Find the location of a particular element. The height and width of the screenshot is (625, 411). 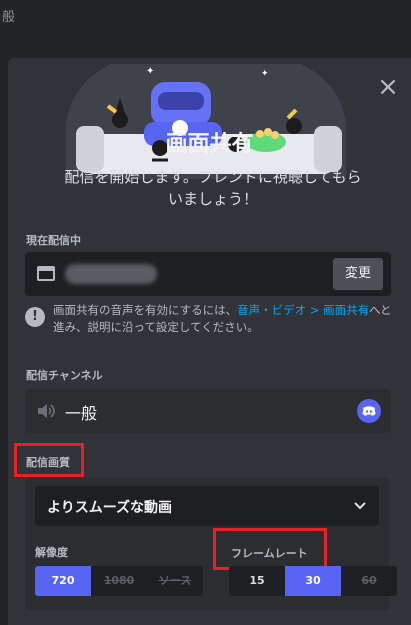

change-source-button: 変更 is located at coordinates (358, 274).